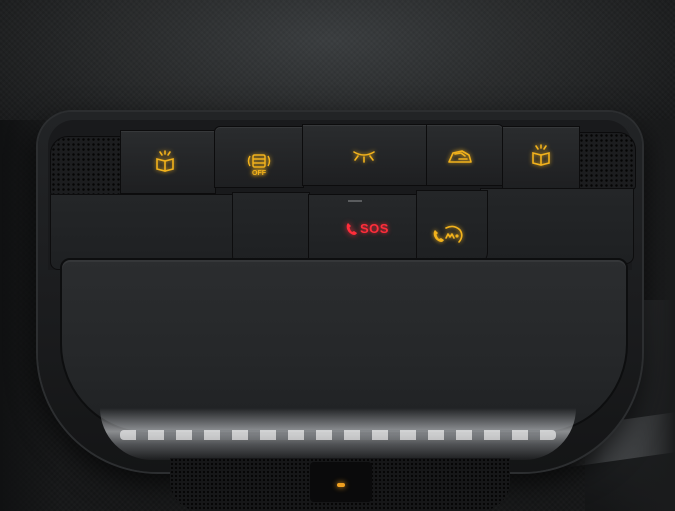 This screenshot has width=675, height=511. I want to click on sos-status-indicator, so click(355, 201).